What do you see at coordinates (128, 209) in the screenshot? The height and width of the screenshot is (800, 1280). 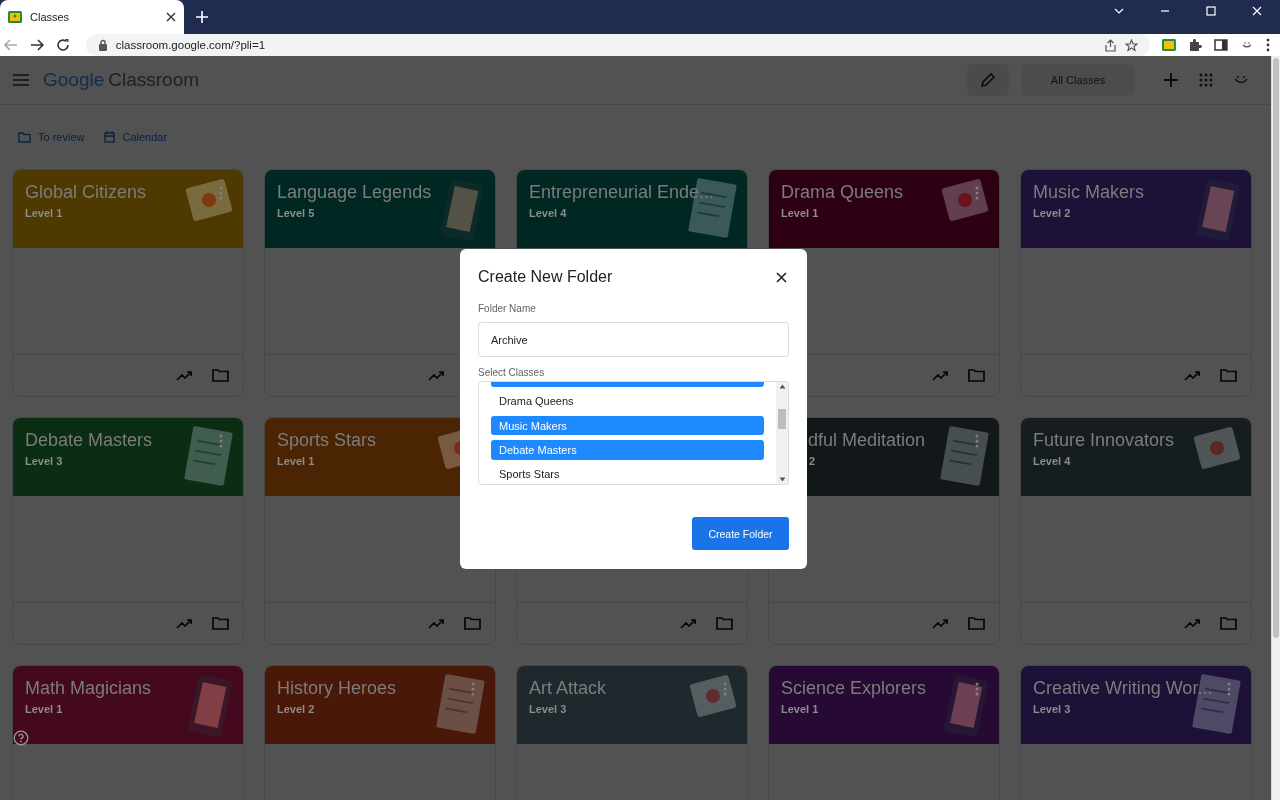 I see `card-header: Global Citizens Level 1` at bounding box center [128, 209].